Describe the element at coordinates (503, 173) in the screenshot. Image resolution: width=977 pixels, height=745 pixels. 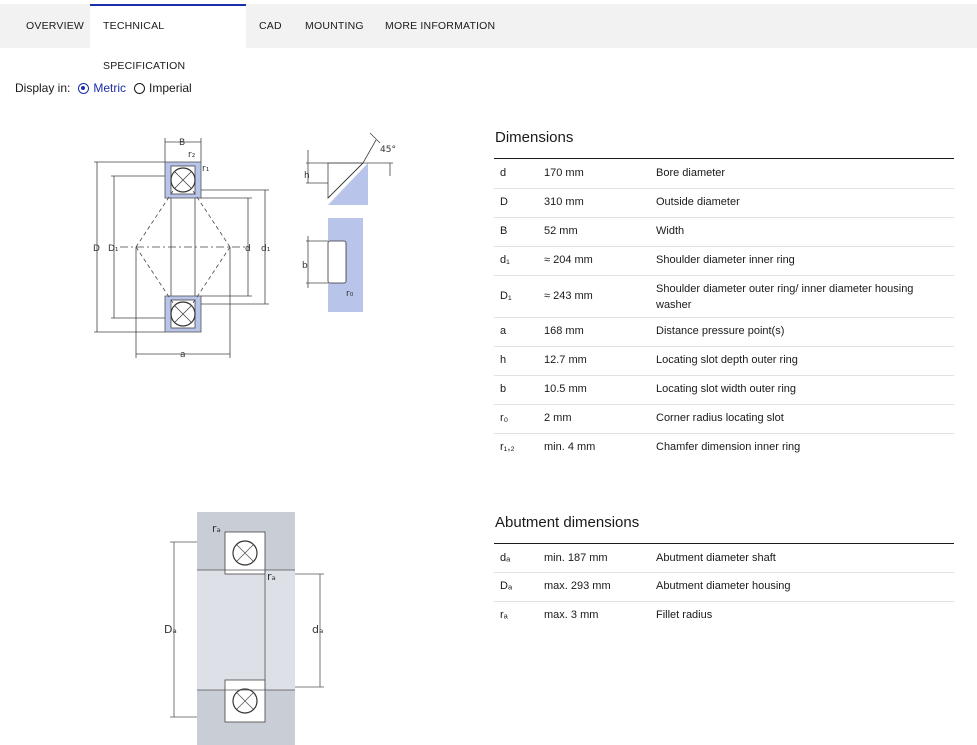
I see `row-symbol: d` at that location.